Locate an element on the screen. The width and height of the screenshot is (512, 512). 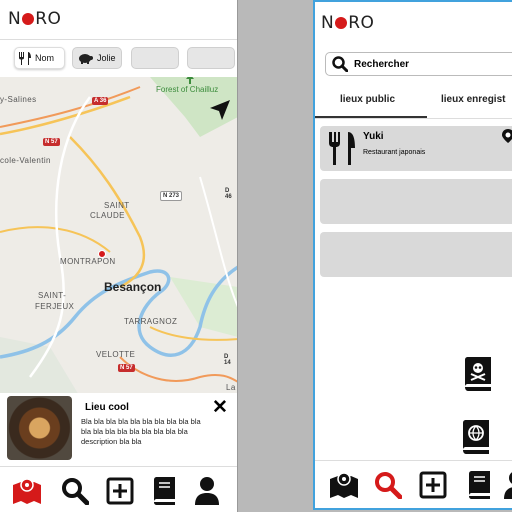
header-divider is located at coordinates (118, 39).